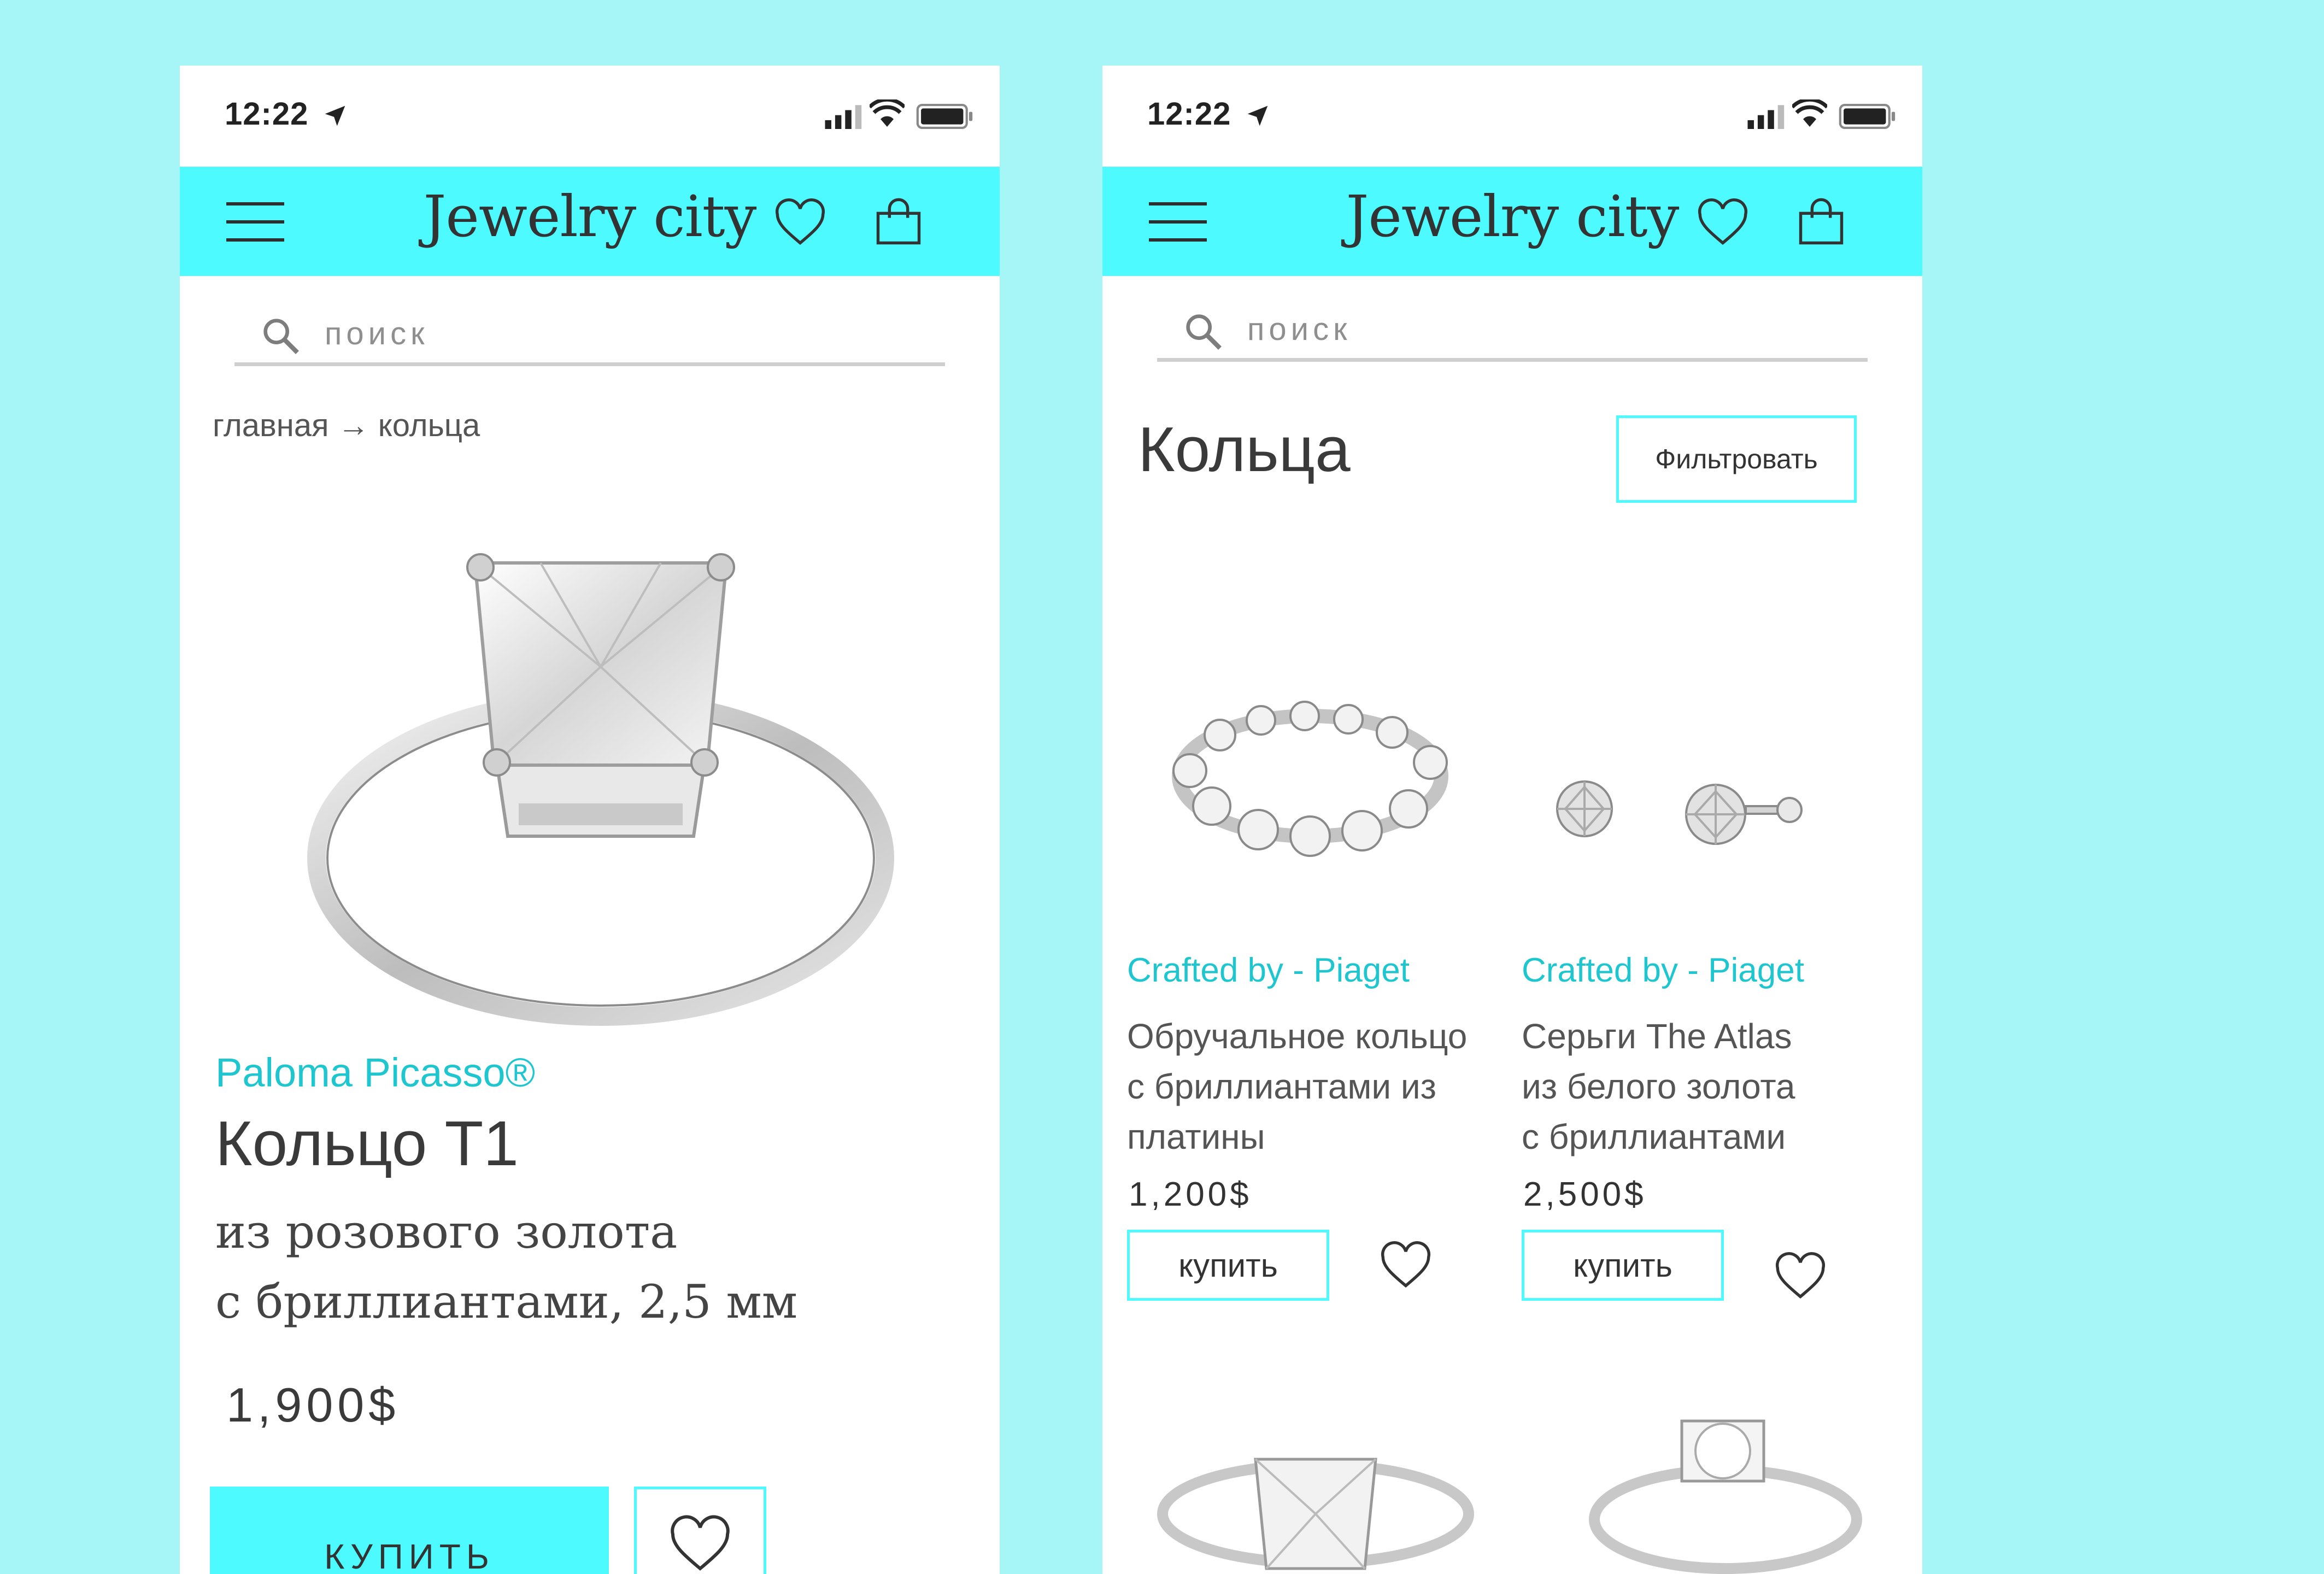 This screenshot has width=2324, height=1574. I want to click on product-name-line: Обручальное кольцо, so click(1297, 1036).